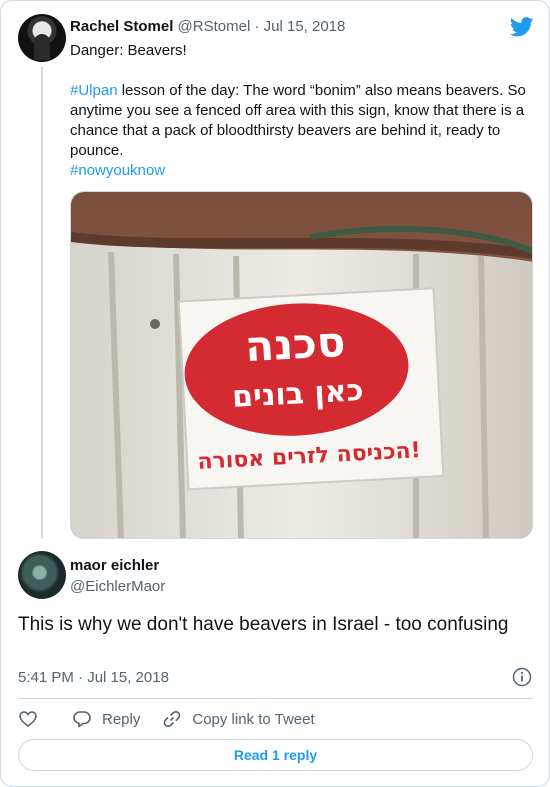 The height and width of the screenshot is (787, 550). Describe the element at coordinates (42, 303) in the screenshot. I see `thread-line` at that location.